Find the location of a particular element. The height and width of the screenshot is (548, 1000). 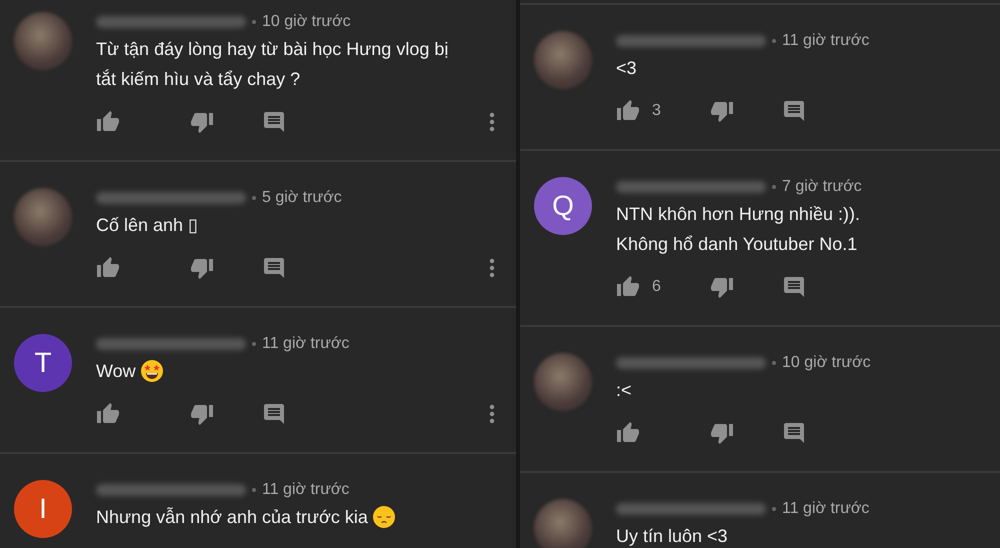

sad-face-emoji-icon is located at coordinates (384, 517).